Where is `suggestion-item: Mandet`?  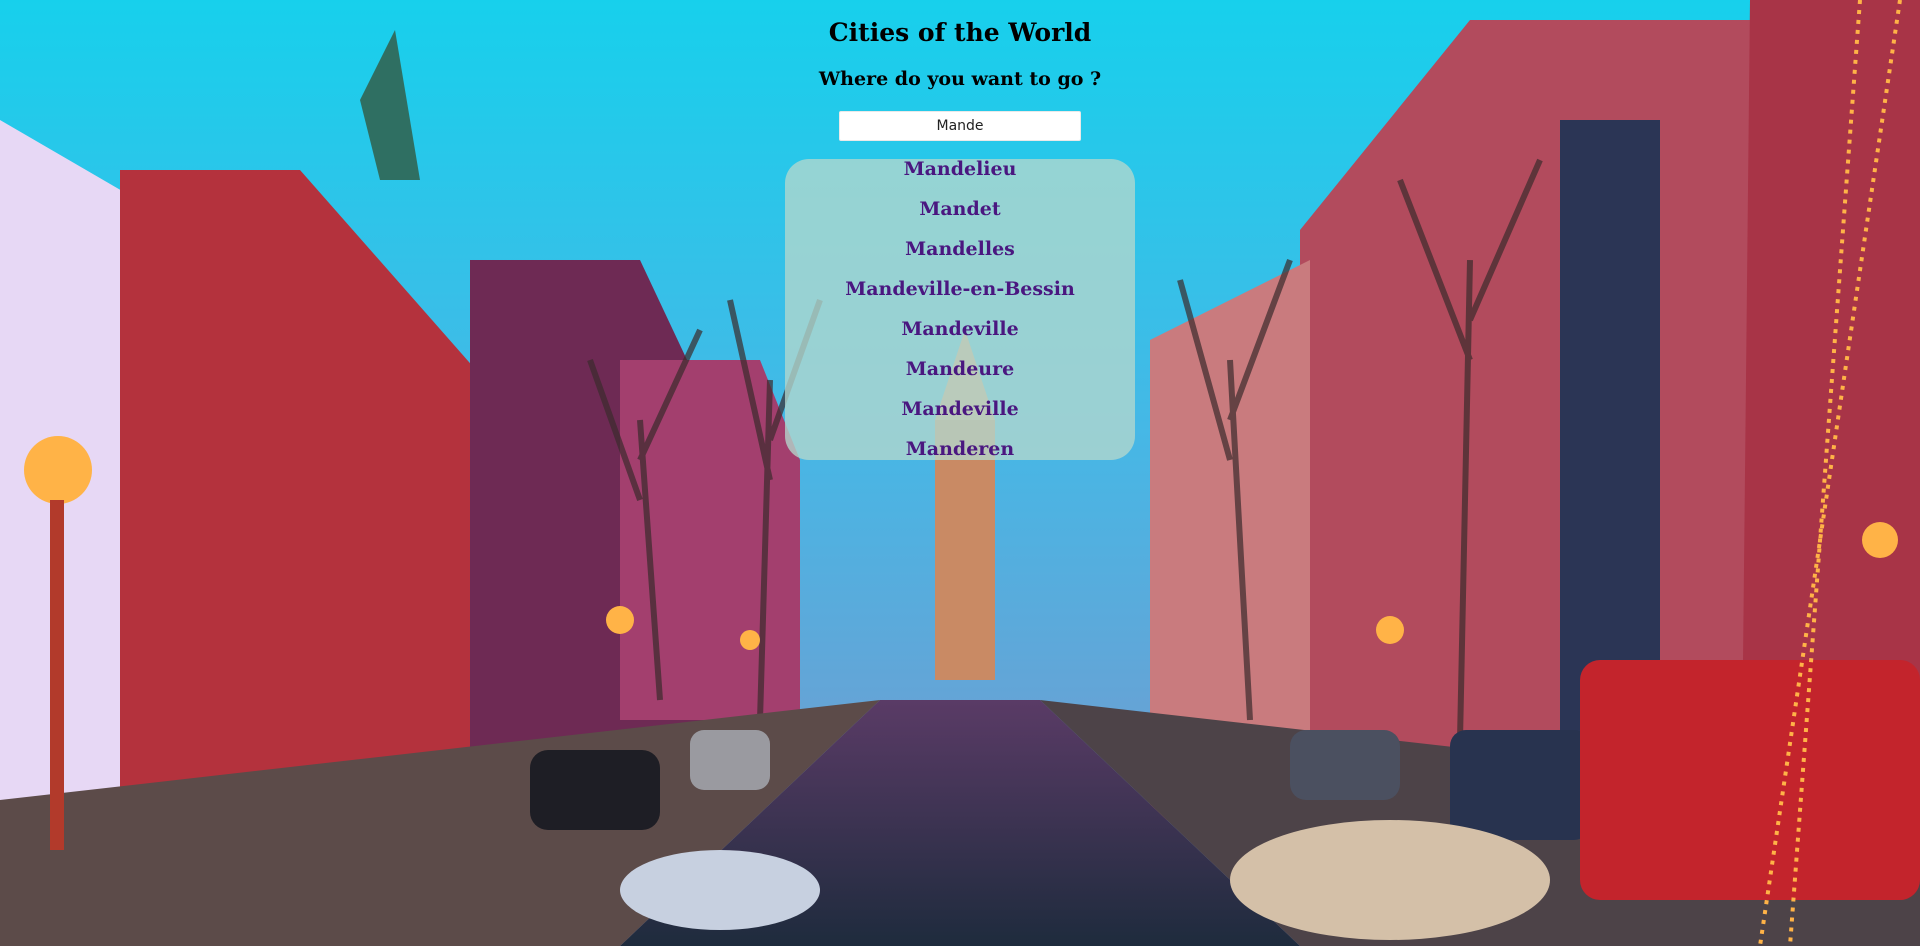 suggestion-item: Mandet is located at coordinates (960, 209).